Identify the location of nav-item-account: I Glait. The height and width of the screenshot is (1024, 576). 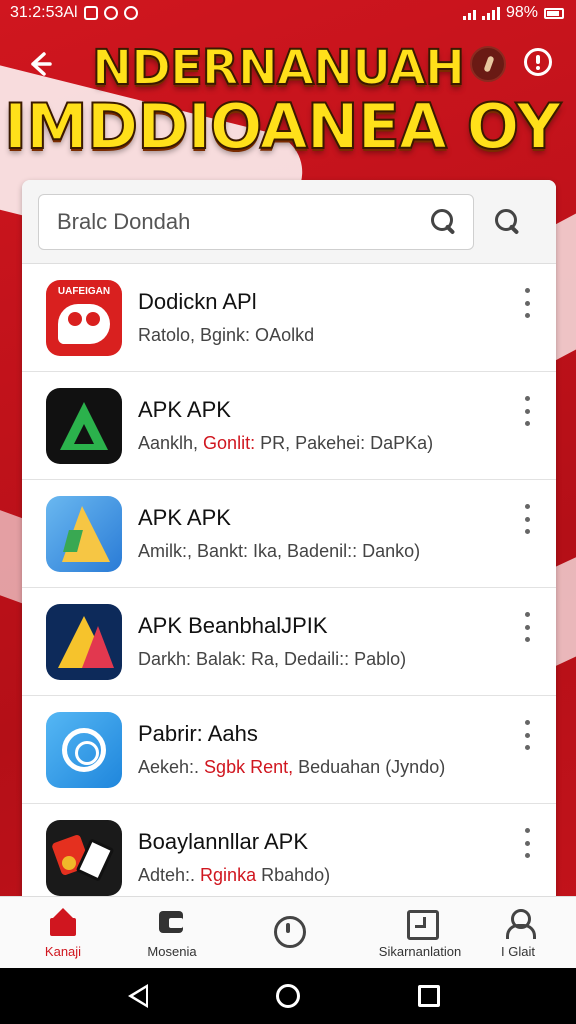
(518, 933).